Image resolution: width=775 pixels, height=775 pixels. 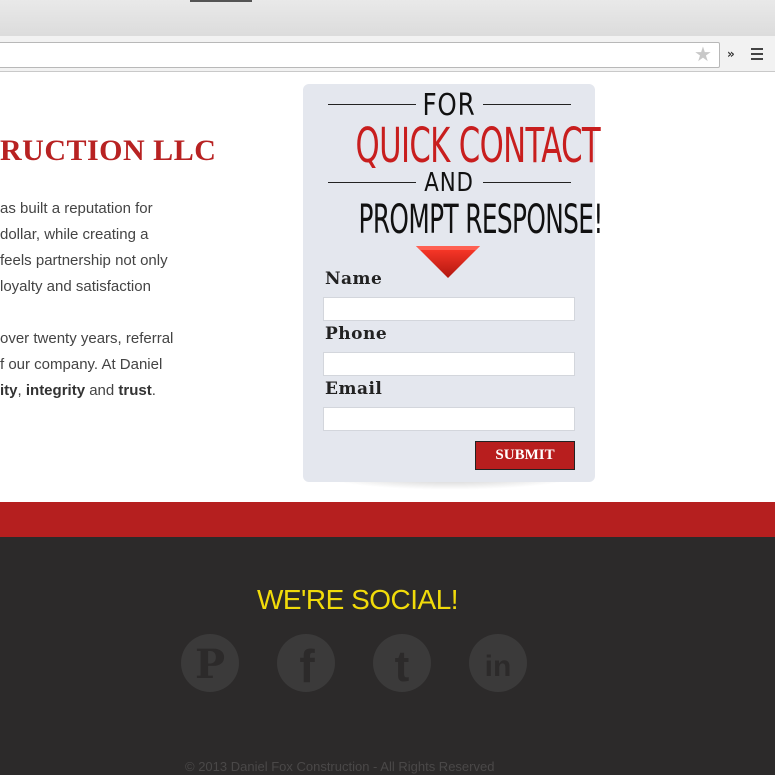 What do you see at coordinates (74, 234) in the screenshot?
I see `about-line: dollar, while creating a` at bounding box center [74, 234].